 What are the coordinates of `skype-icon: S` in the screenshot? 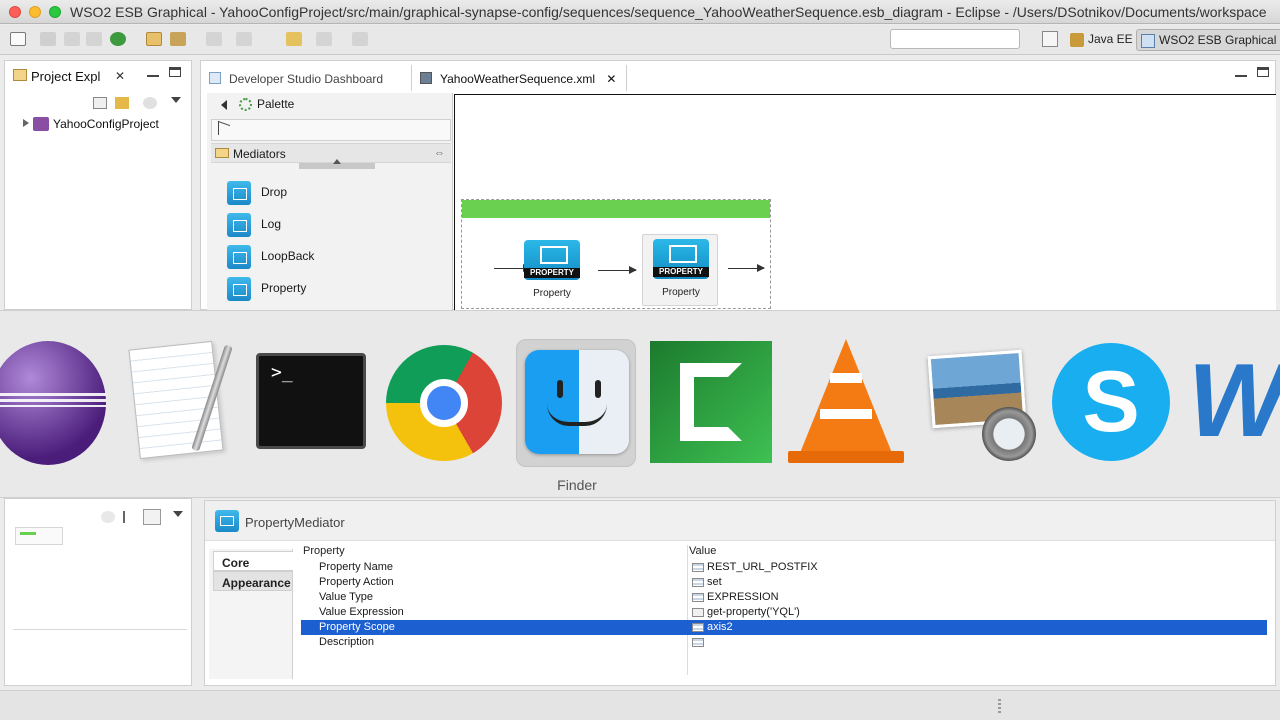 It's located at (1110, 403).